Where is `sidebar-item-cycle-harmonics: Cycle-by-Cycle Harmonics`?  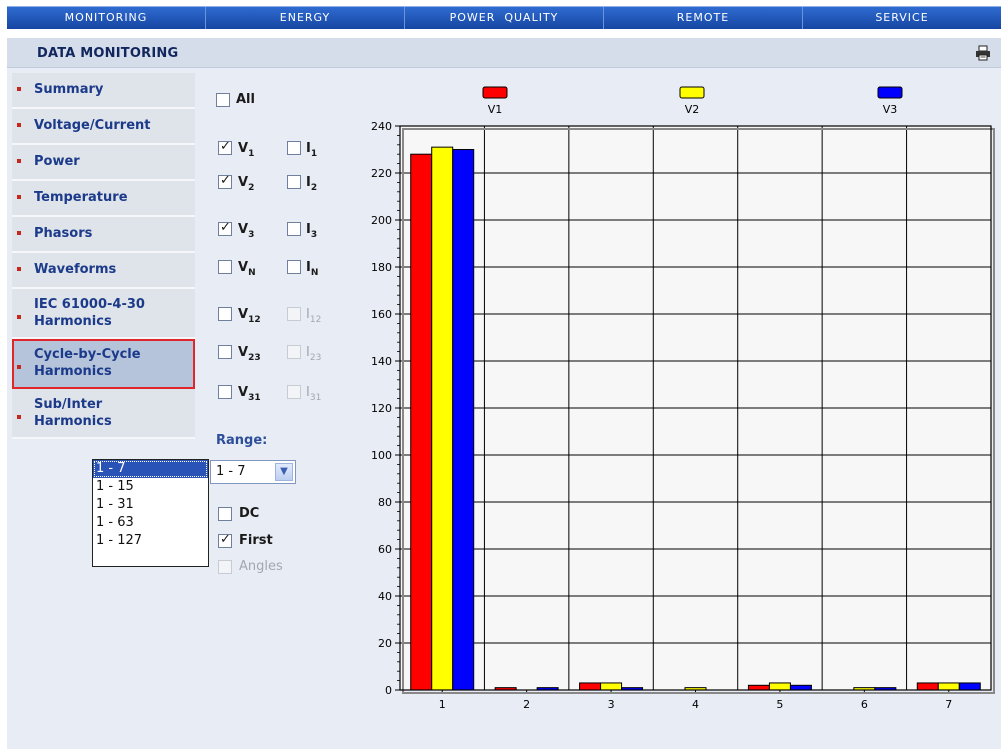 sidebar-item-cycle-harmonics: Cycle-by-Cycle Harmonics is located at coordinates (103, 364).